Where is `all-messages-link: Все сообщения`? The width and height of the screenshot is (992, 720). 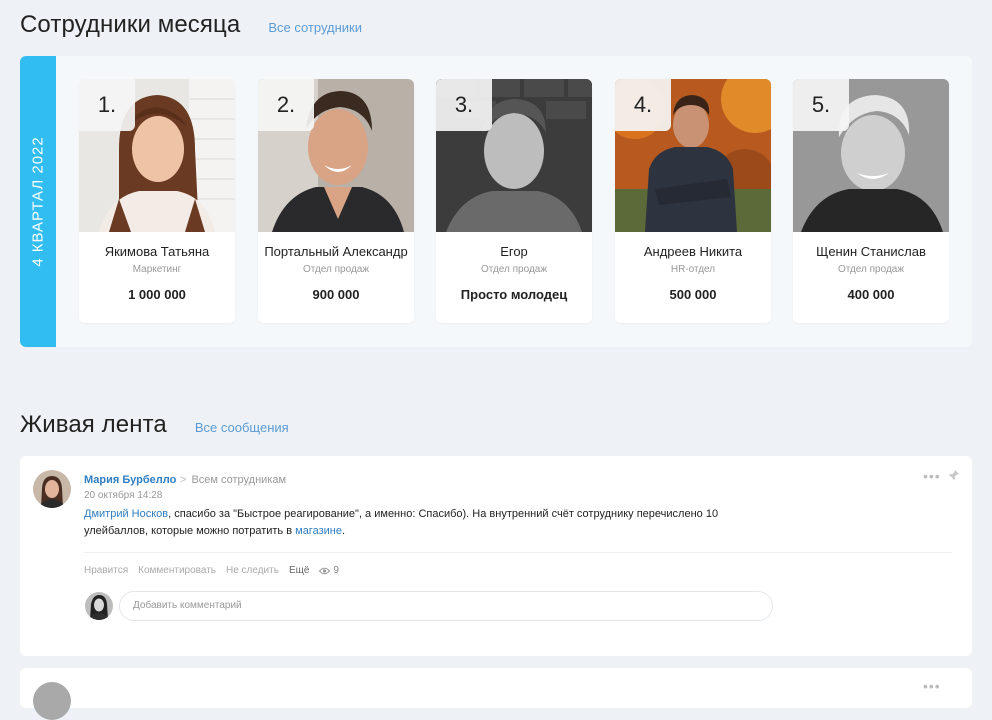 all-messages-link: Все сообщения is located at coordinates (242, 427).